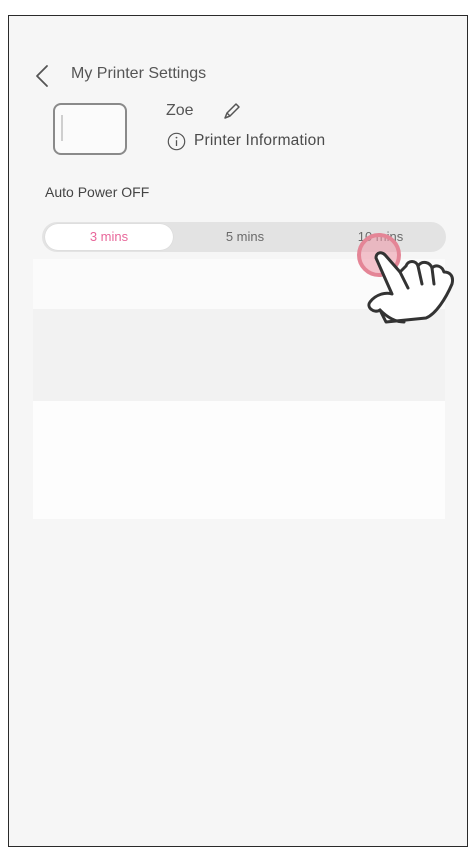 The image size is (473, 858). Describe the element at coordinates (43, 76) in the screenshot. I see `chevron-left-icon` at that location.